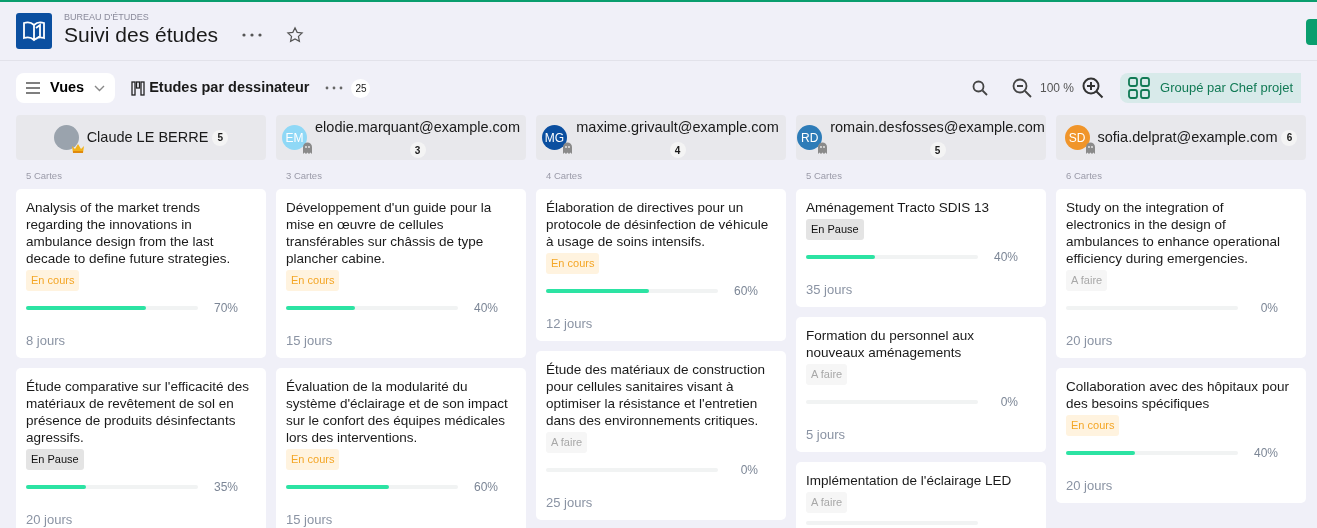  What do you see at coordinates (129, 233) in the screenshot?
I see `card-title: Analysis of the market trends regarding the innovations in ambulance design from the last decade to define future strategies.` at bounding box center [129, 233].